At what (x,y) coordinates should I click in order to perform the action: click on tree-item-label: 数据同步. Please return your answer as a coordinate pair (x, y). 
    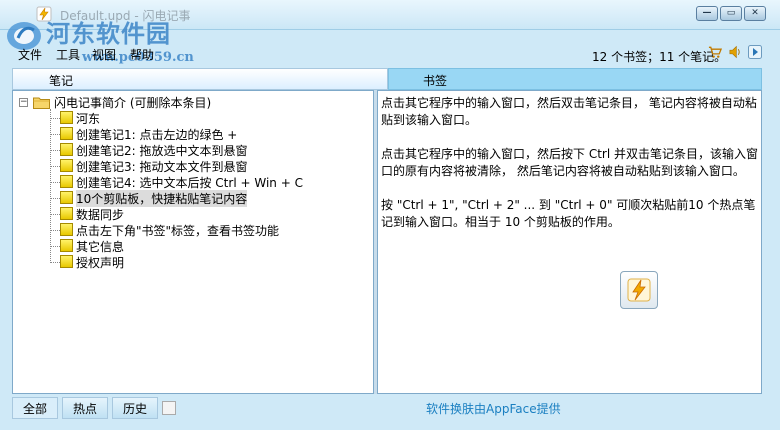
    Looking at the image, I should click on (100, 215).